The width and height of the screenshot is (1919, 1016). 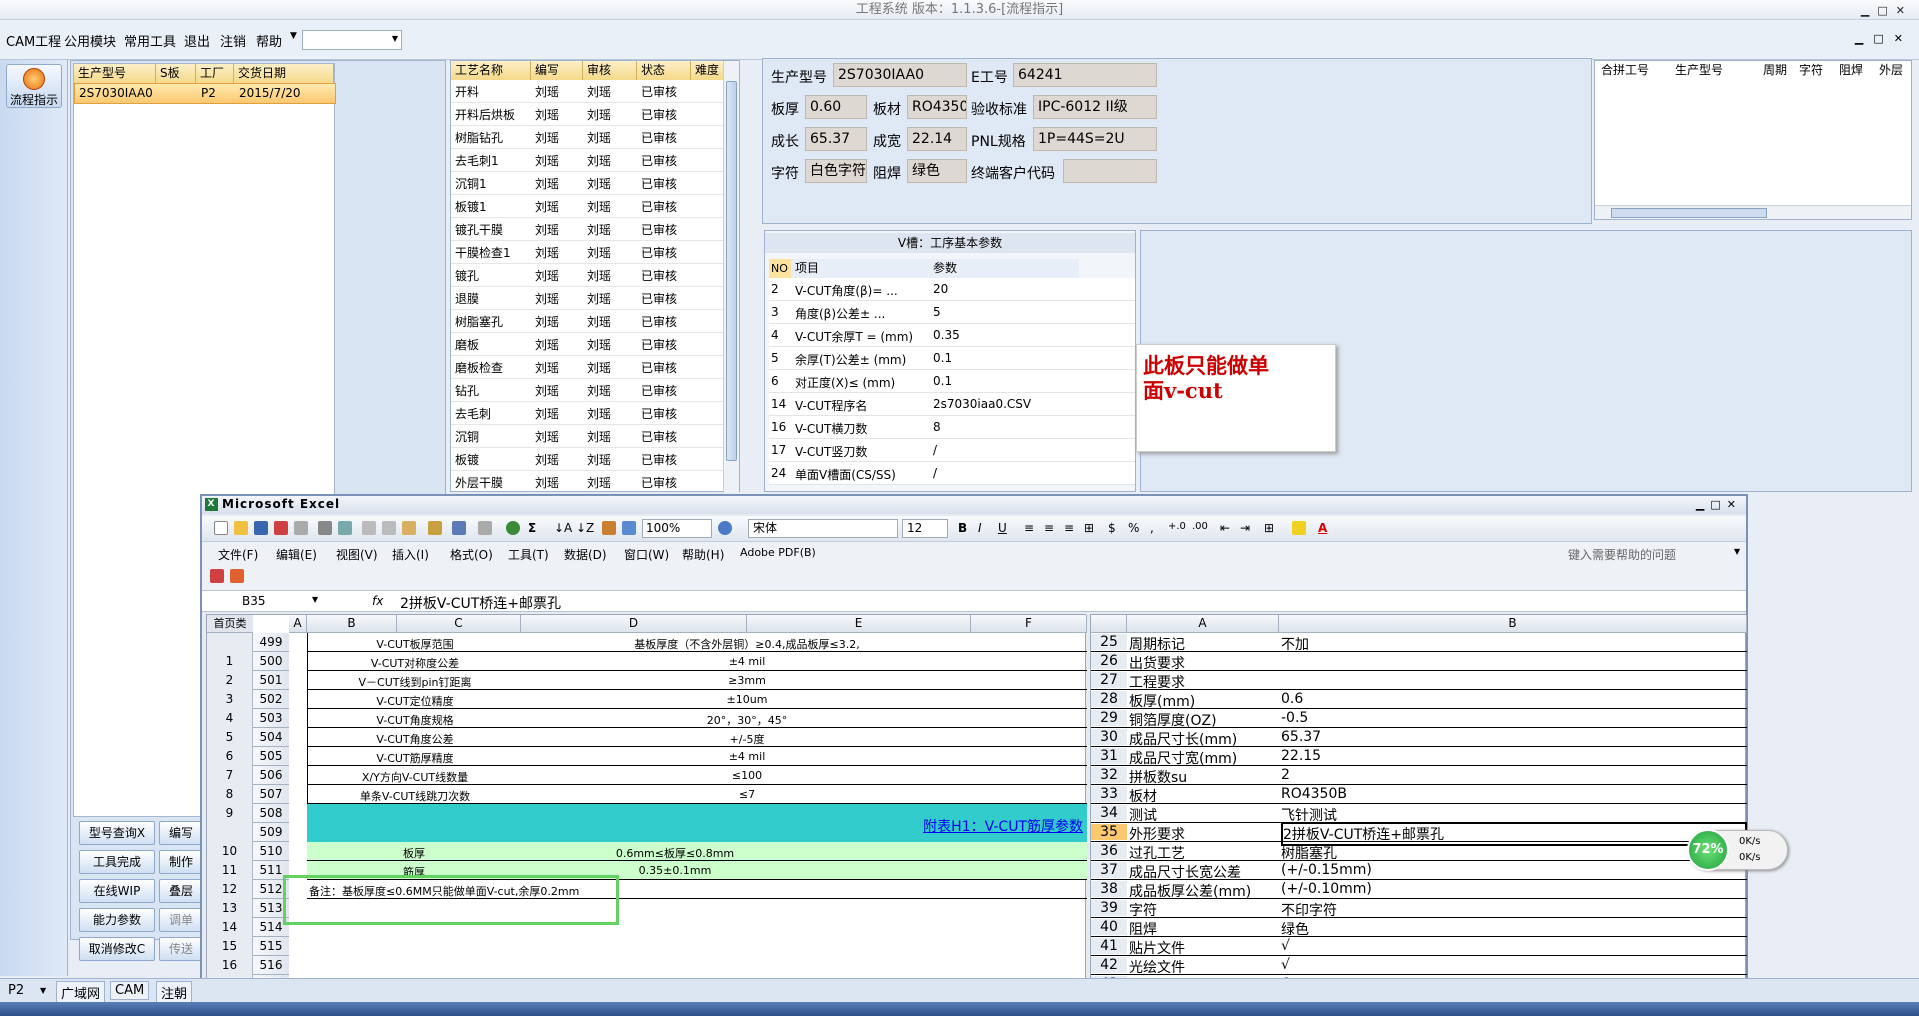 What do you see at coordinates (588, 206) in the screenshot?
I see `process-row: 板镀1 刘瑶 刘瑶 已审核` at bounding box center [588, 206].